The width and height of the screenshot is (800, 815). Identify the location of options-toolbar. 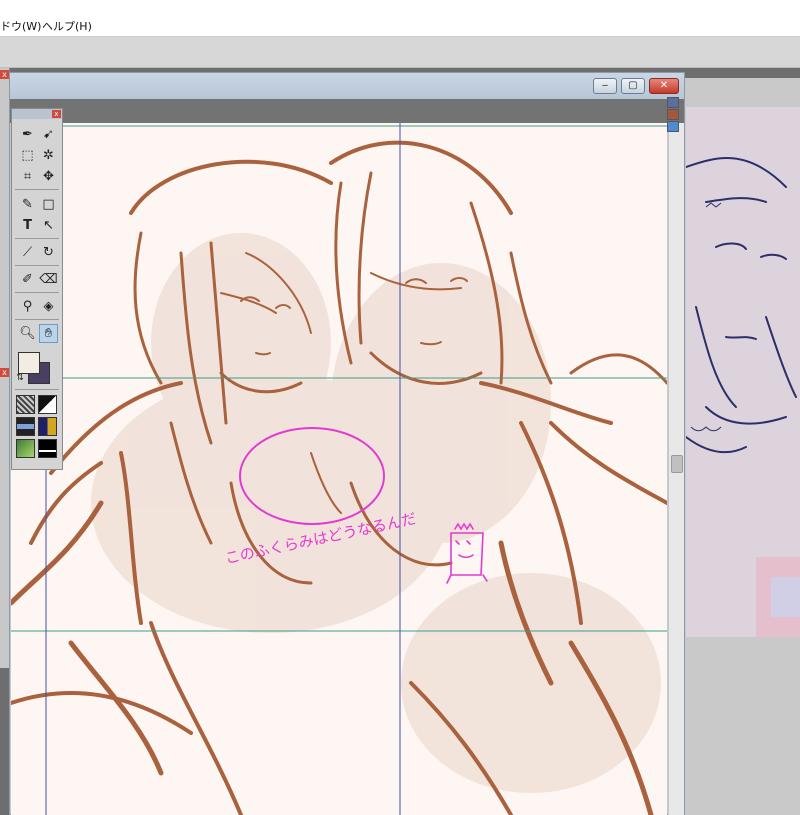
(400, 52).